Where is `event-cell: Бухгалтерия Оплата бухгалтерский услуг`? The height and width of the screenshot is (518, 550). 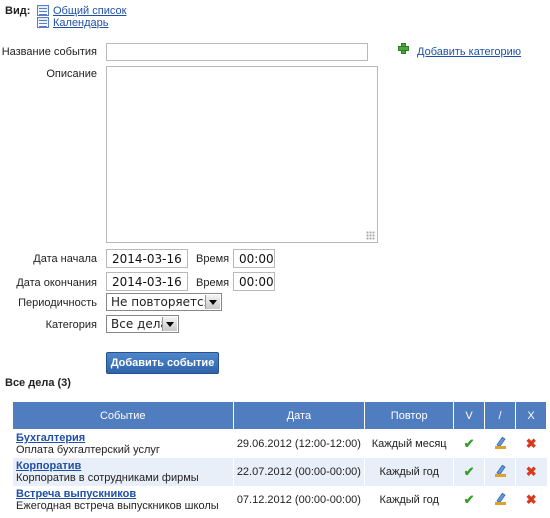
event-cell: Бухгалтерия Оплата бухгалтерский услуг is located at coordinates (123, 443).